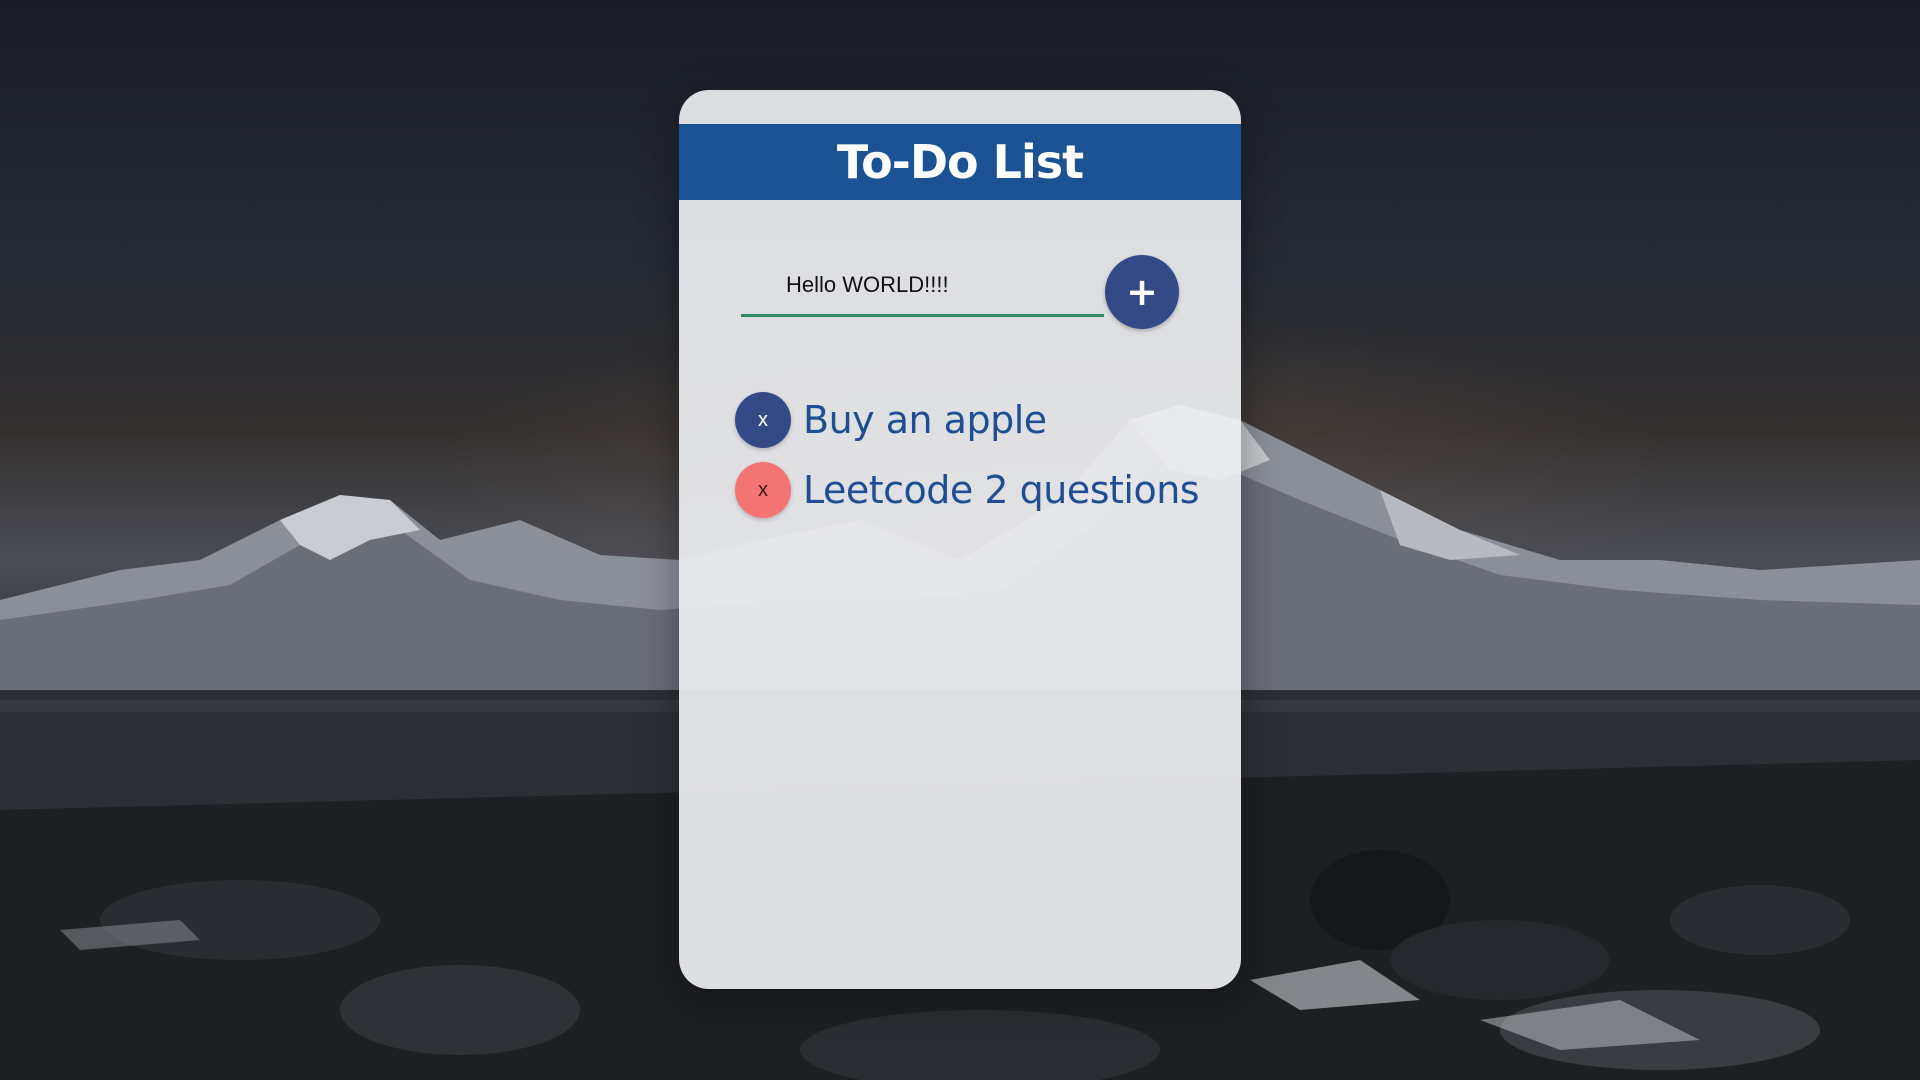  Describe the element at coordinates (925, 420) in the screenshot. I see `todo-text: Buy an apple` at that location.